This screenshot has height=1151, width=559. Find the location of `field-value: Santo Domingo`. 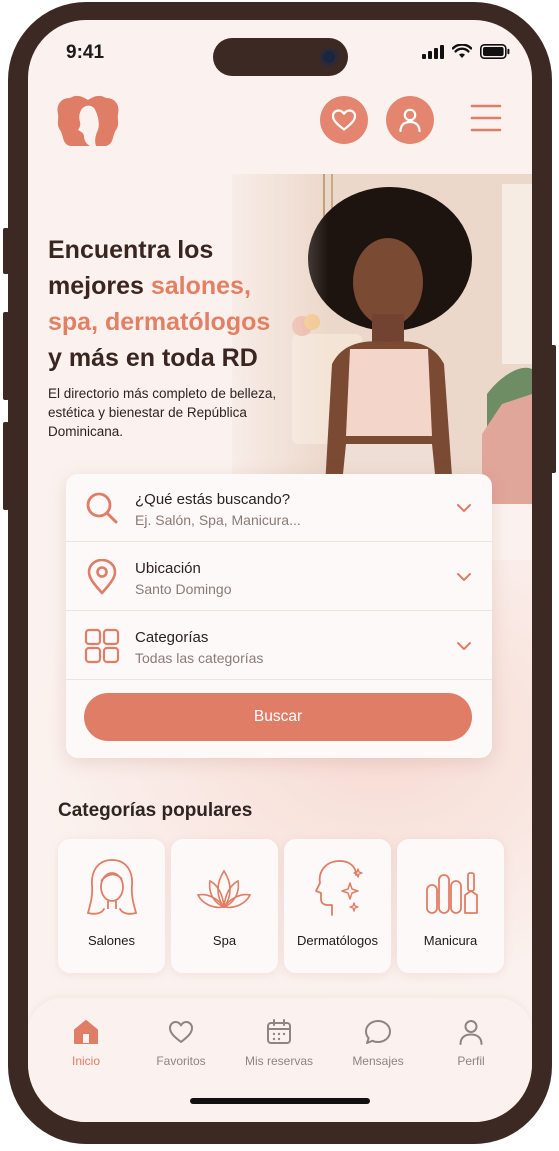

field-value: Santo Domingo is located at coordinates (183, 589).